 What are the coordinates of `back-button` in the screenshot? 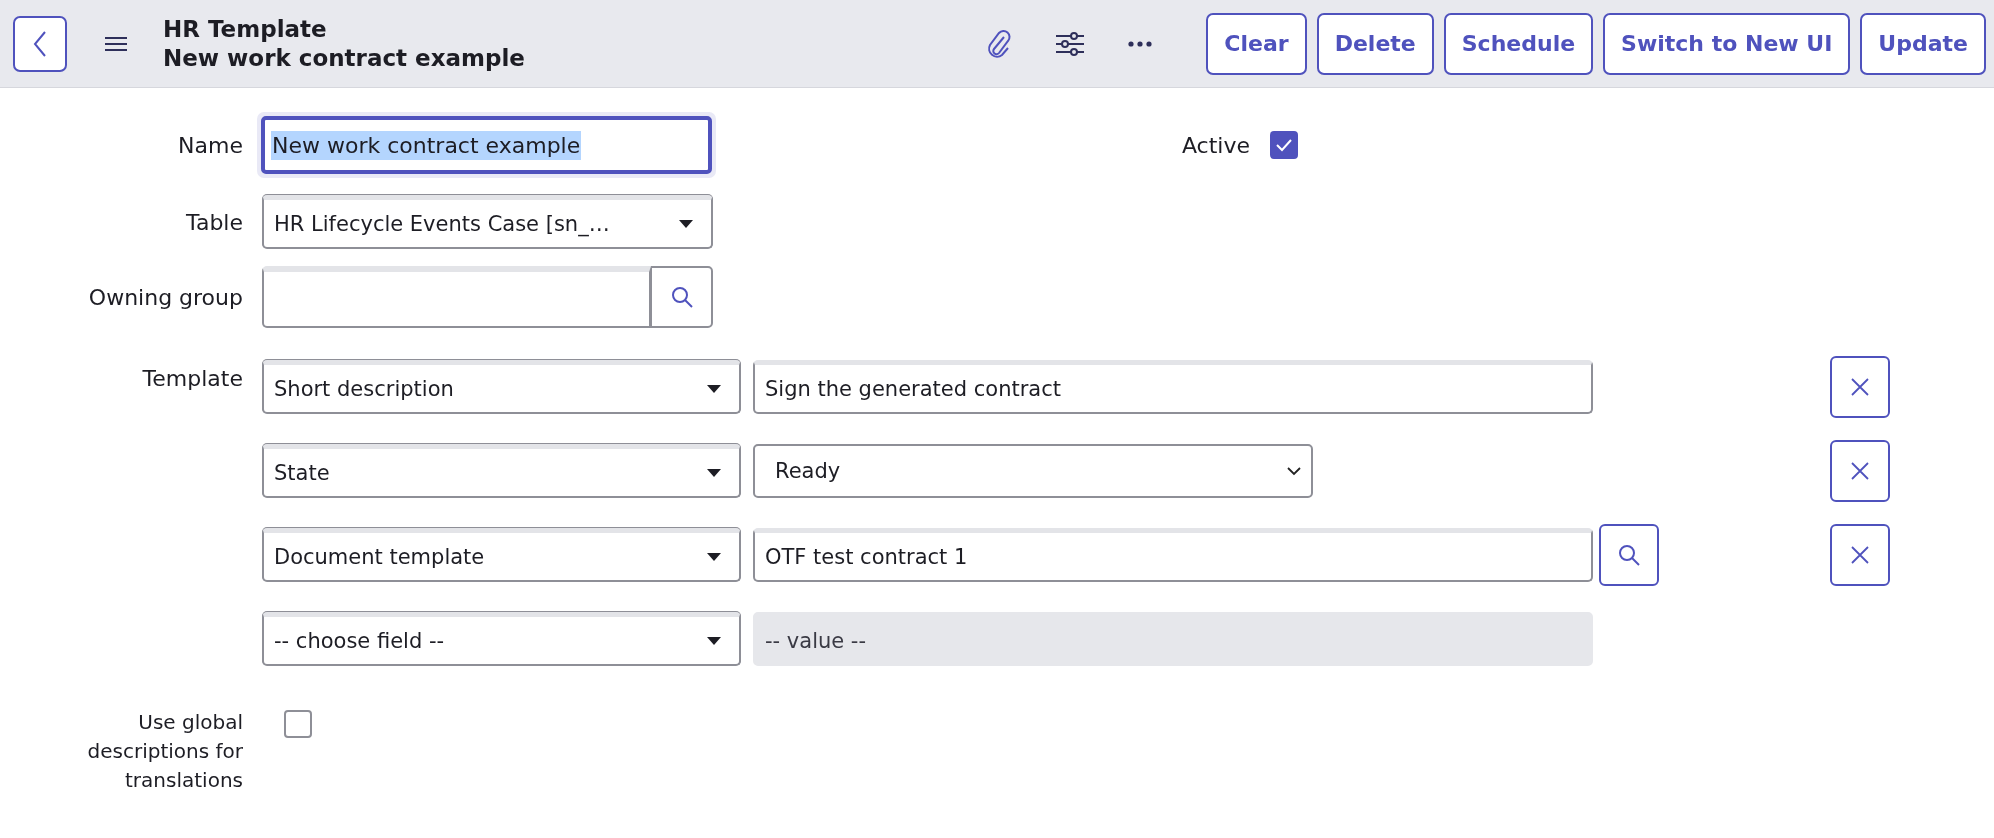 It's located at (40, 43).